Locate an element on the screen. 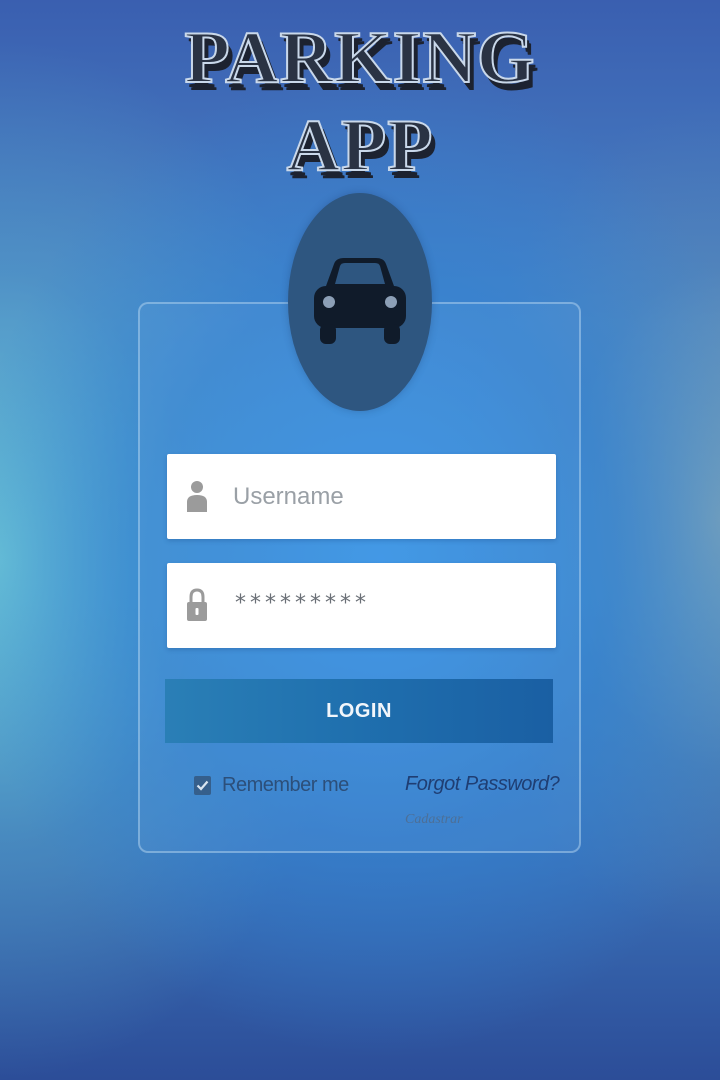 Image resolution: width=720 pixels, height=1080 pixels. car-icon is located at coordinates (360, 301).